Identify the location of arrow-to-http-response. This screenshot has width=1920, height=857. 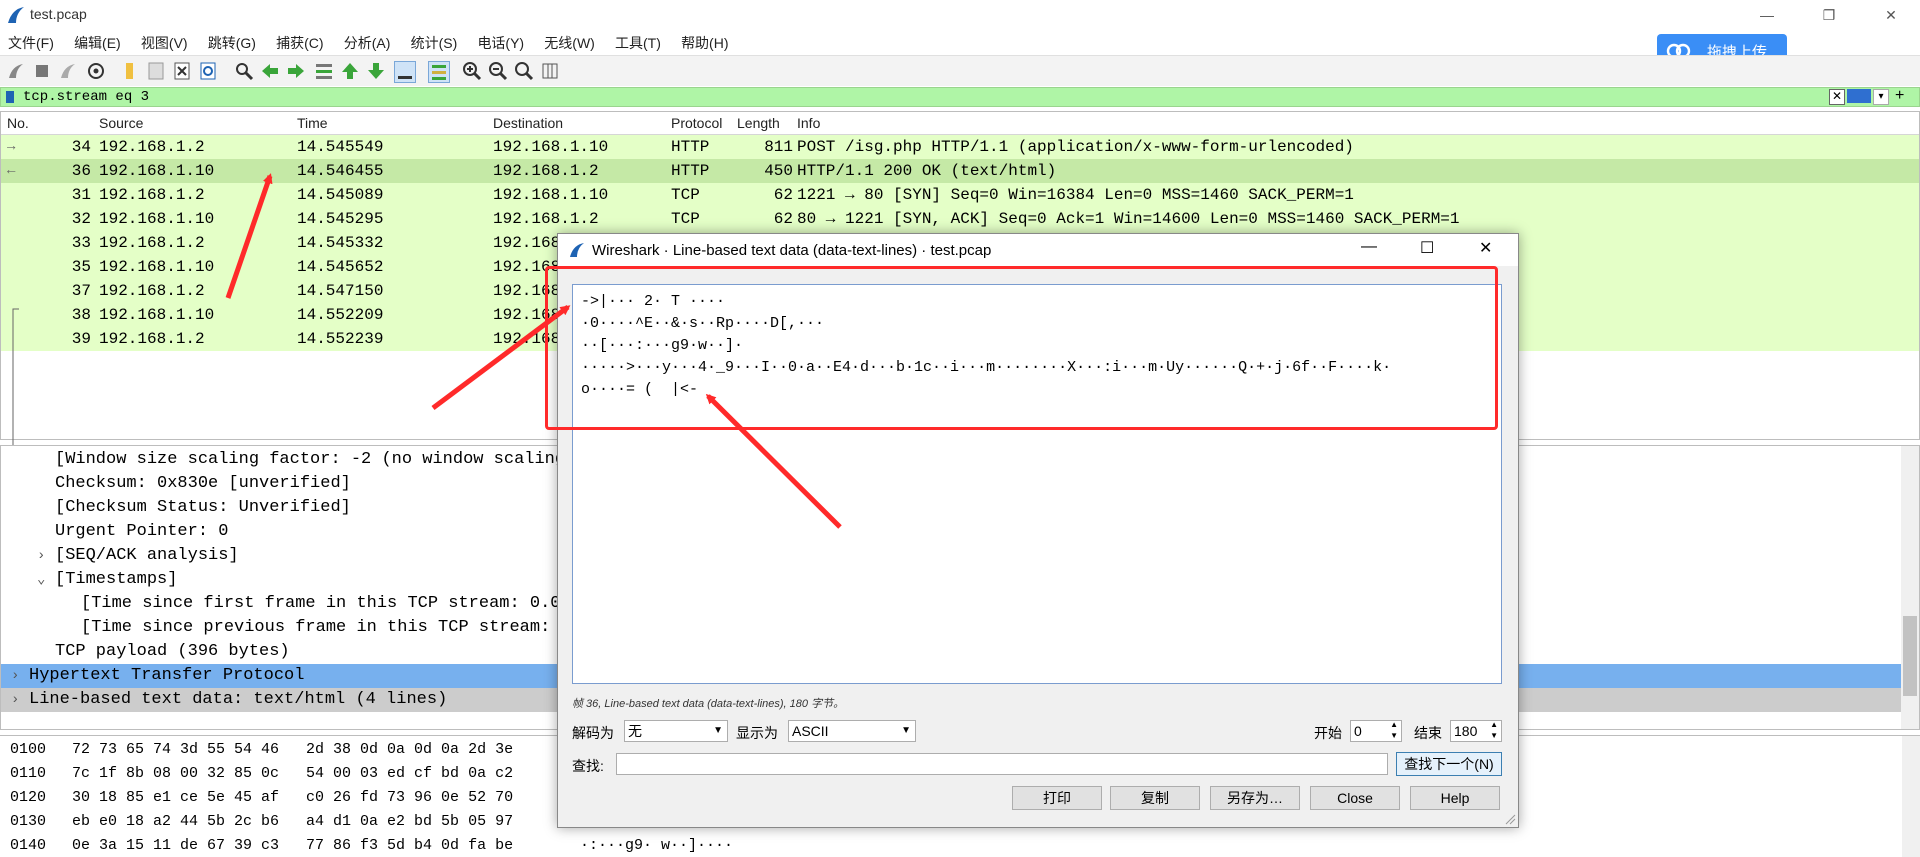
(249, 236).